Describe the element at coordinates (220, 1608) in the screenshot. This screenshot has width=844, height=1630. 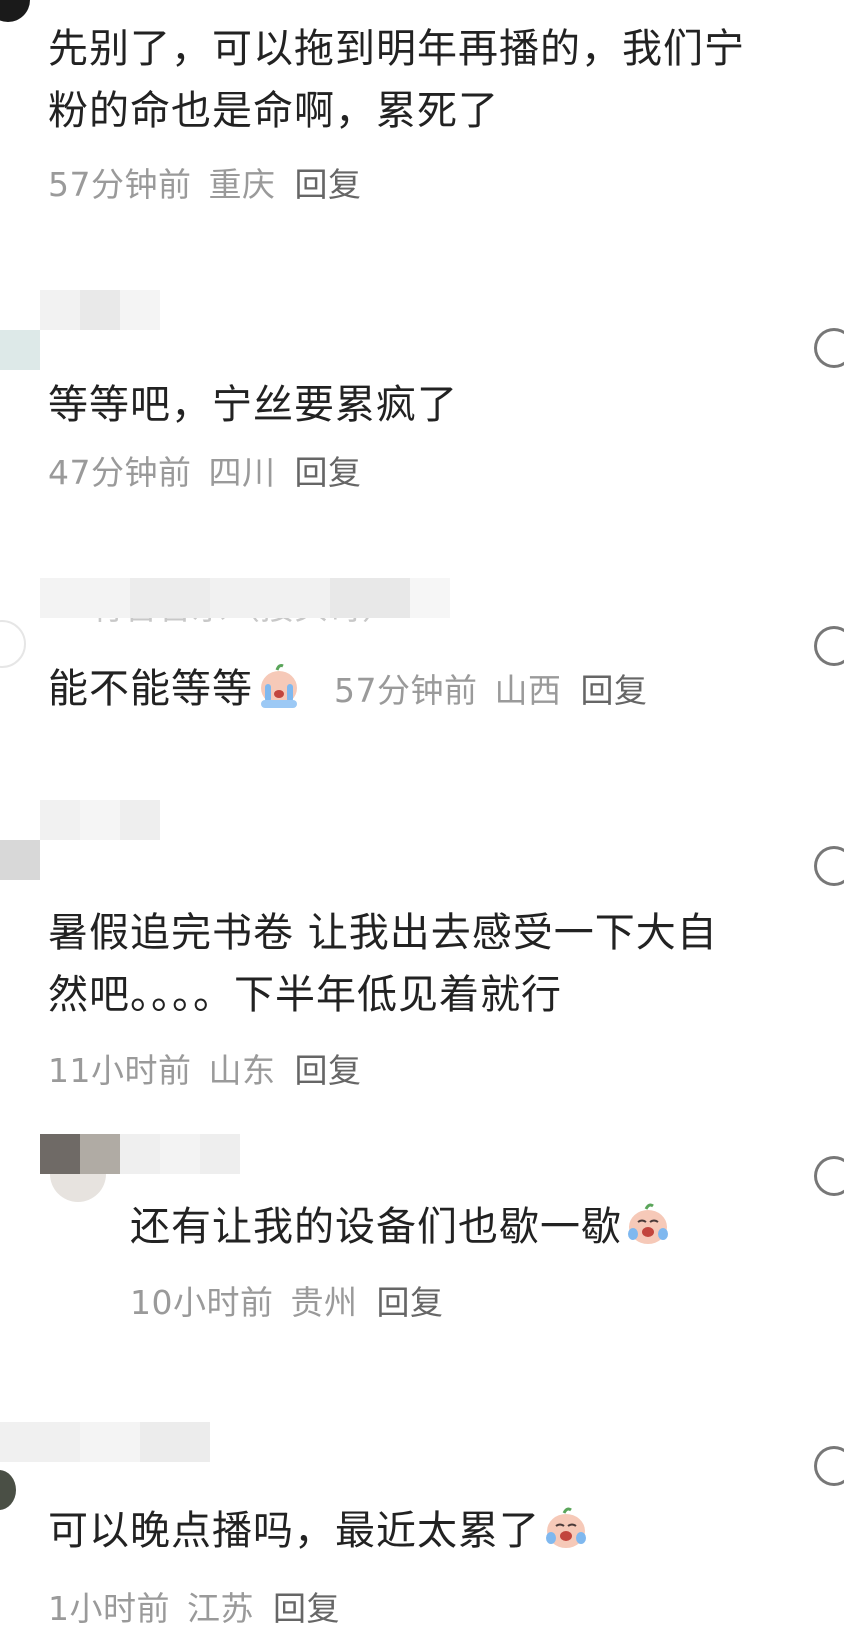
I see `comment-region: 江苏` at that location.